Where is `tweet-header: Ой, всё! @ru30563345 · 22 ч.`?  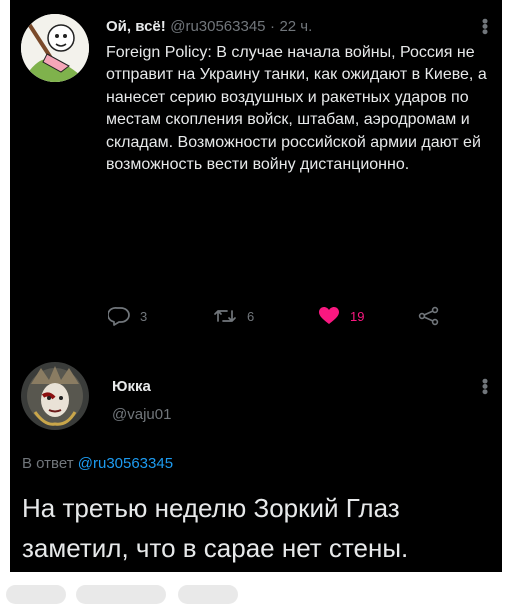
tweet-header: Ой, всё! @ru30563345 · 22 ч. is located at coordinates (209, 27).